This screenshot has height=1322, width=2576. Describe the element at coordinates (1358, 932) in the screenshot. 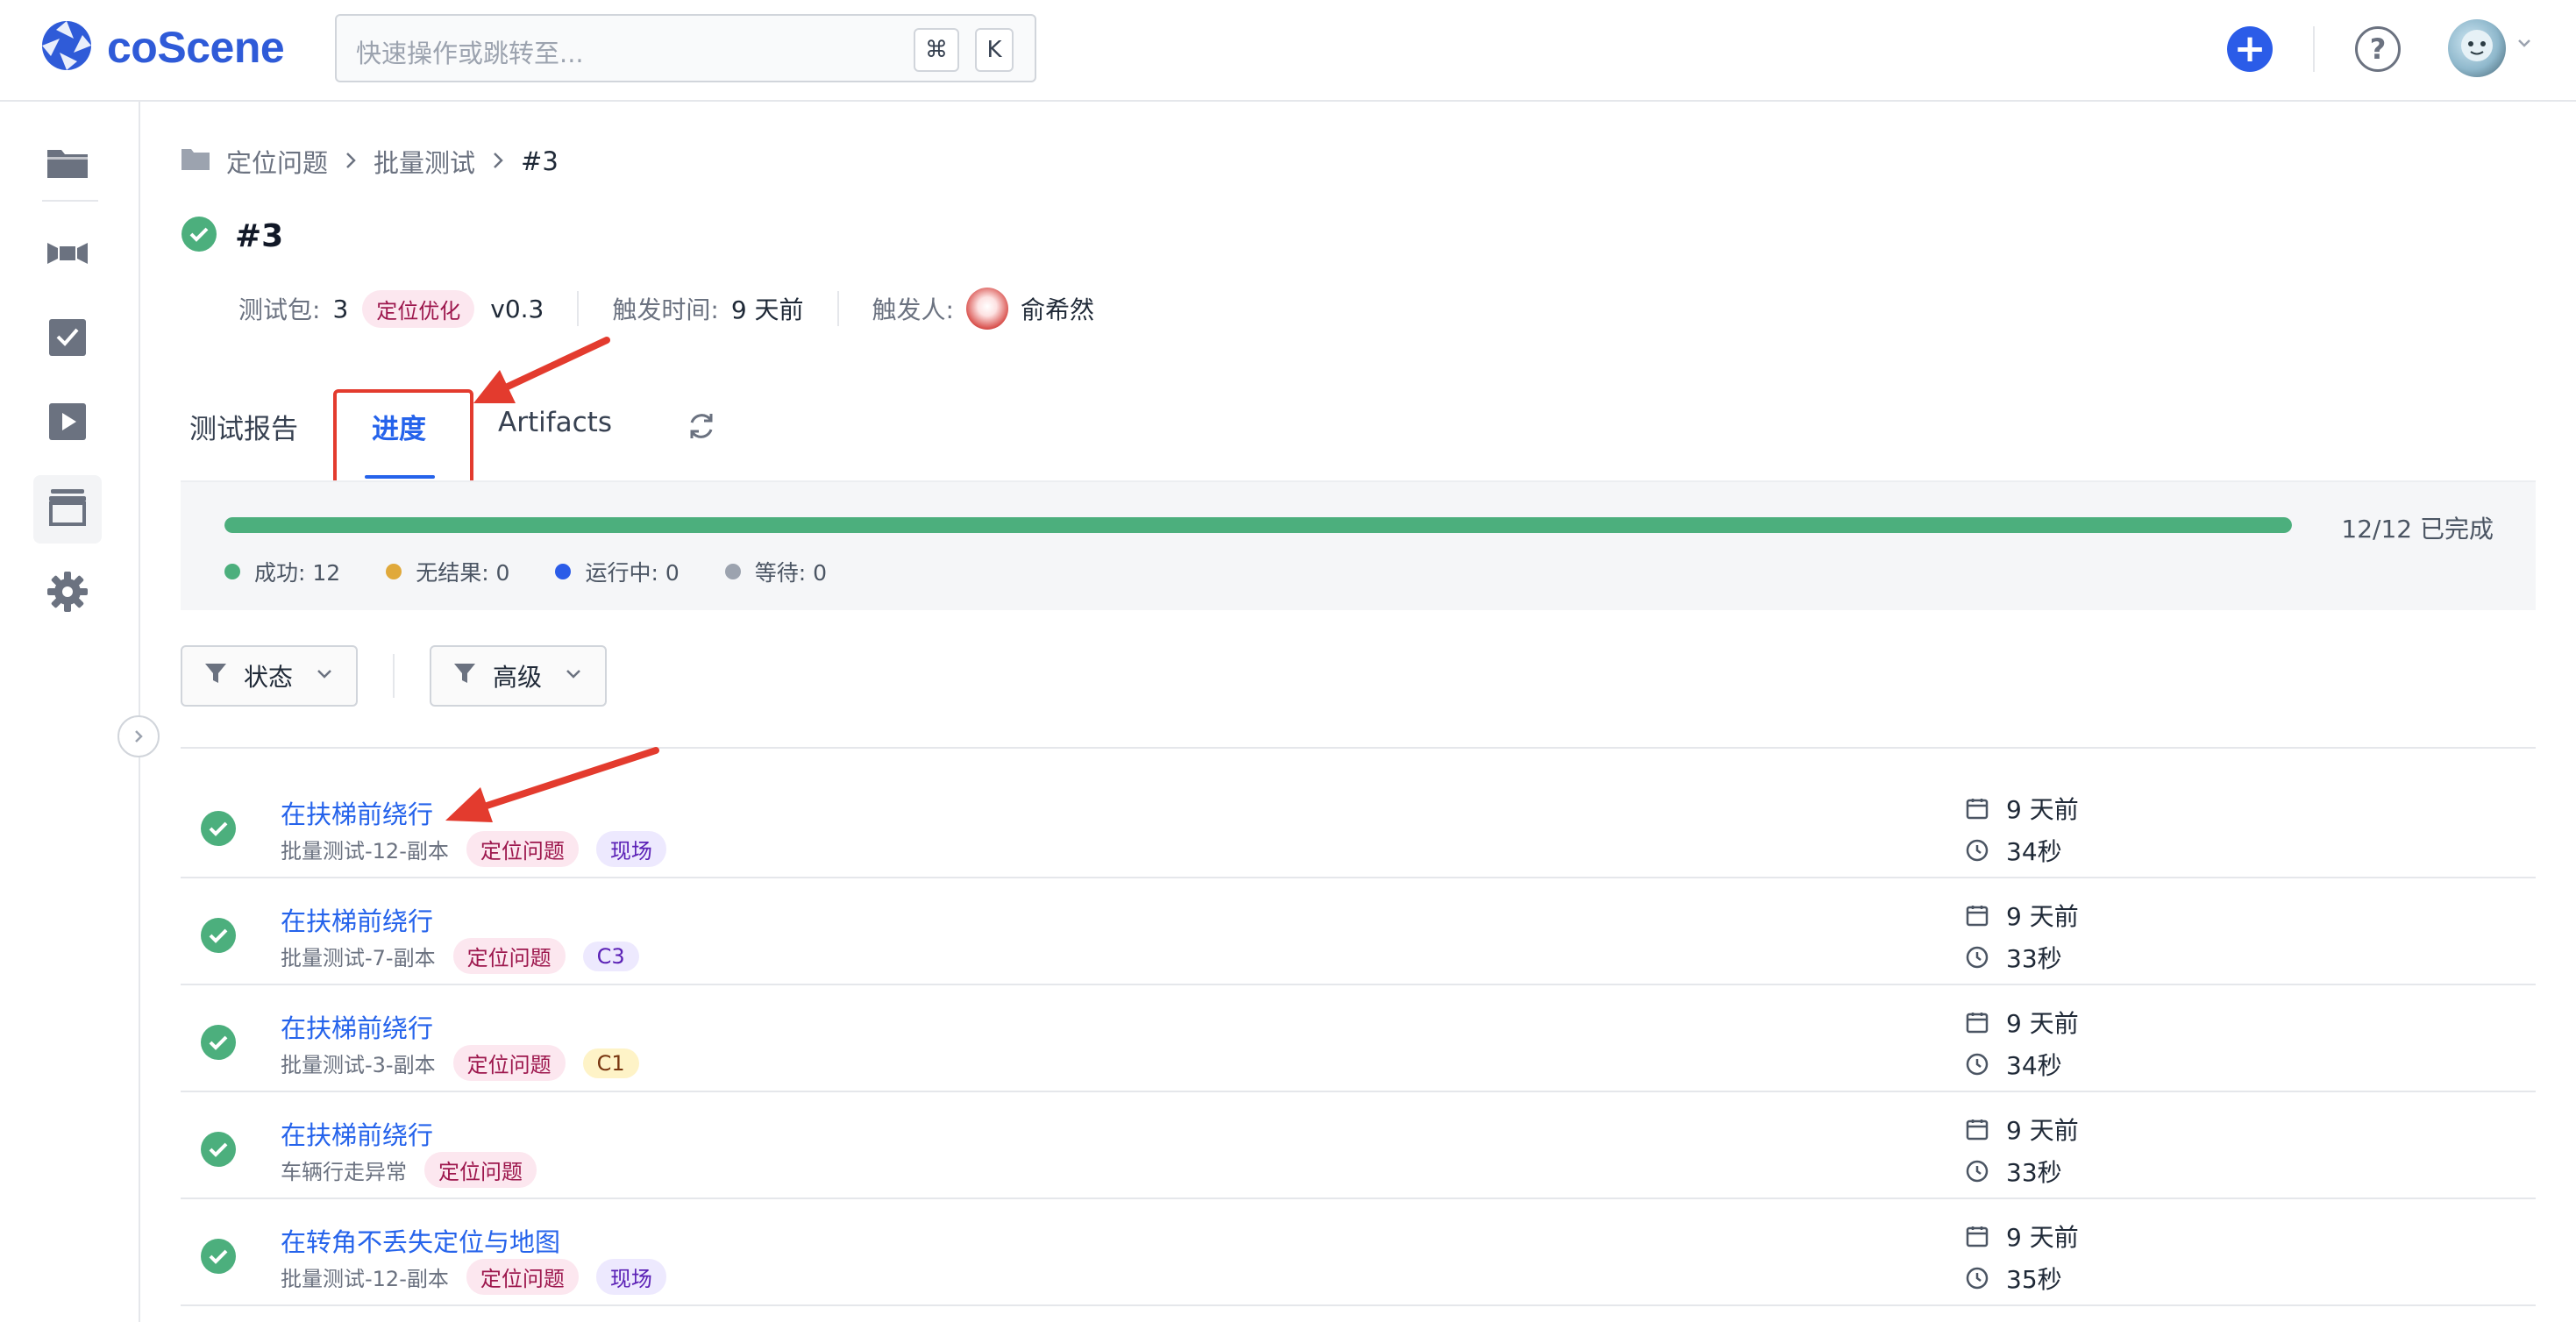

I see `list-item: 在扶梯前绕行 批量测试-7-副本 定位问题 C3 9 天前 33秒` at that location.